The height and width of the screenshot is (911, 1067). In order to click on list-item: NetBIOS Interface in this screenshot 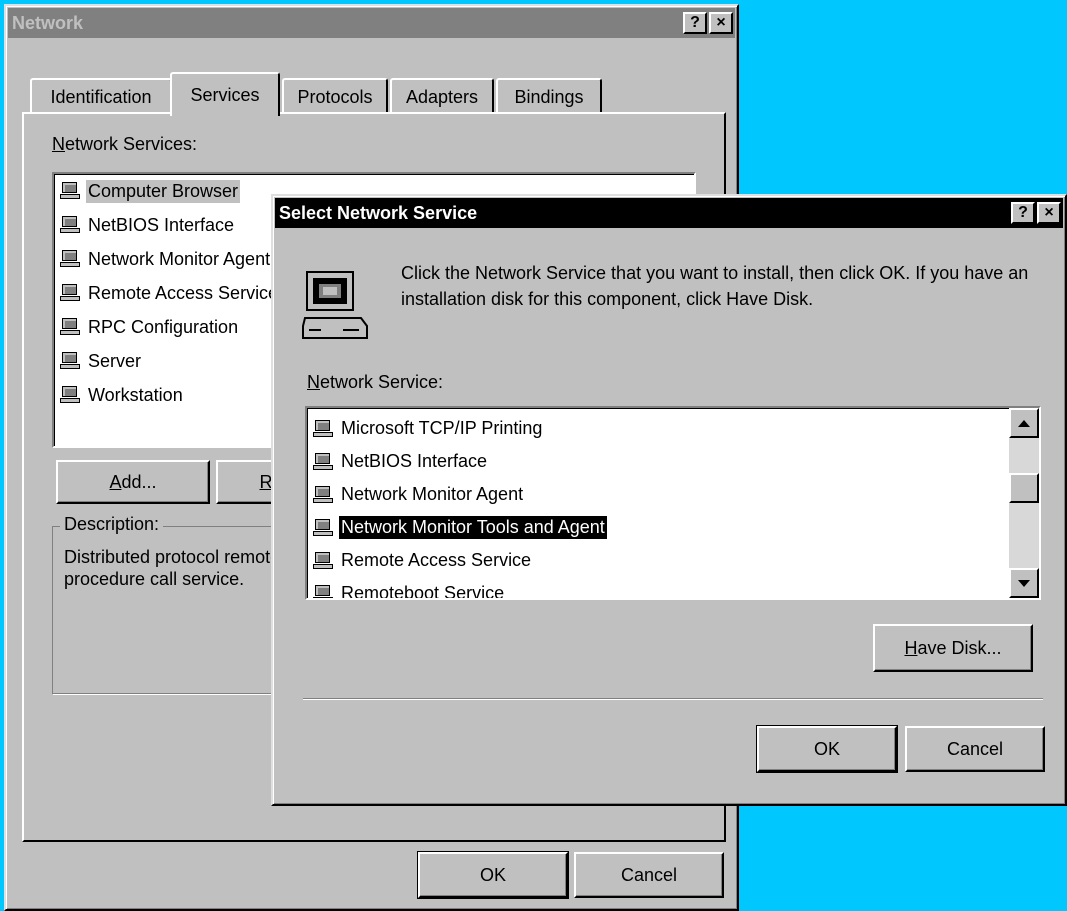, I will do `click(656, 461)`.